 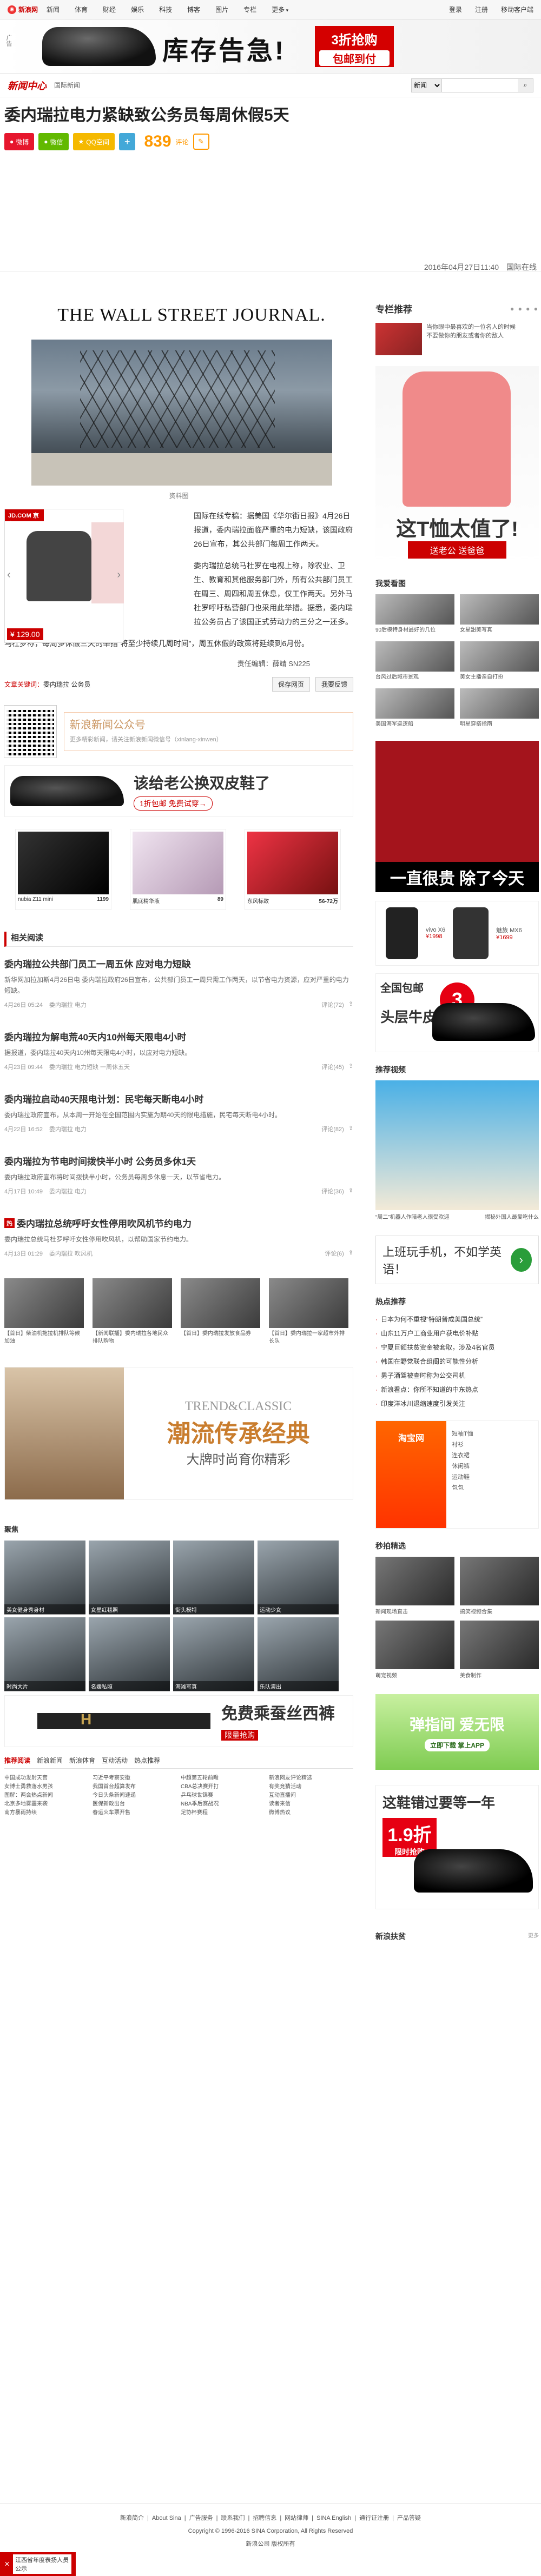 I want to click on mobile-client-link: 移动客户端, so click(x=517, y=9).